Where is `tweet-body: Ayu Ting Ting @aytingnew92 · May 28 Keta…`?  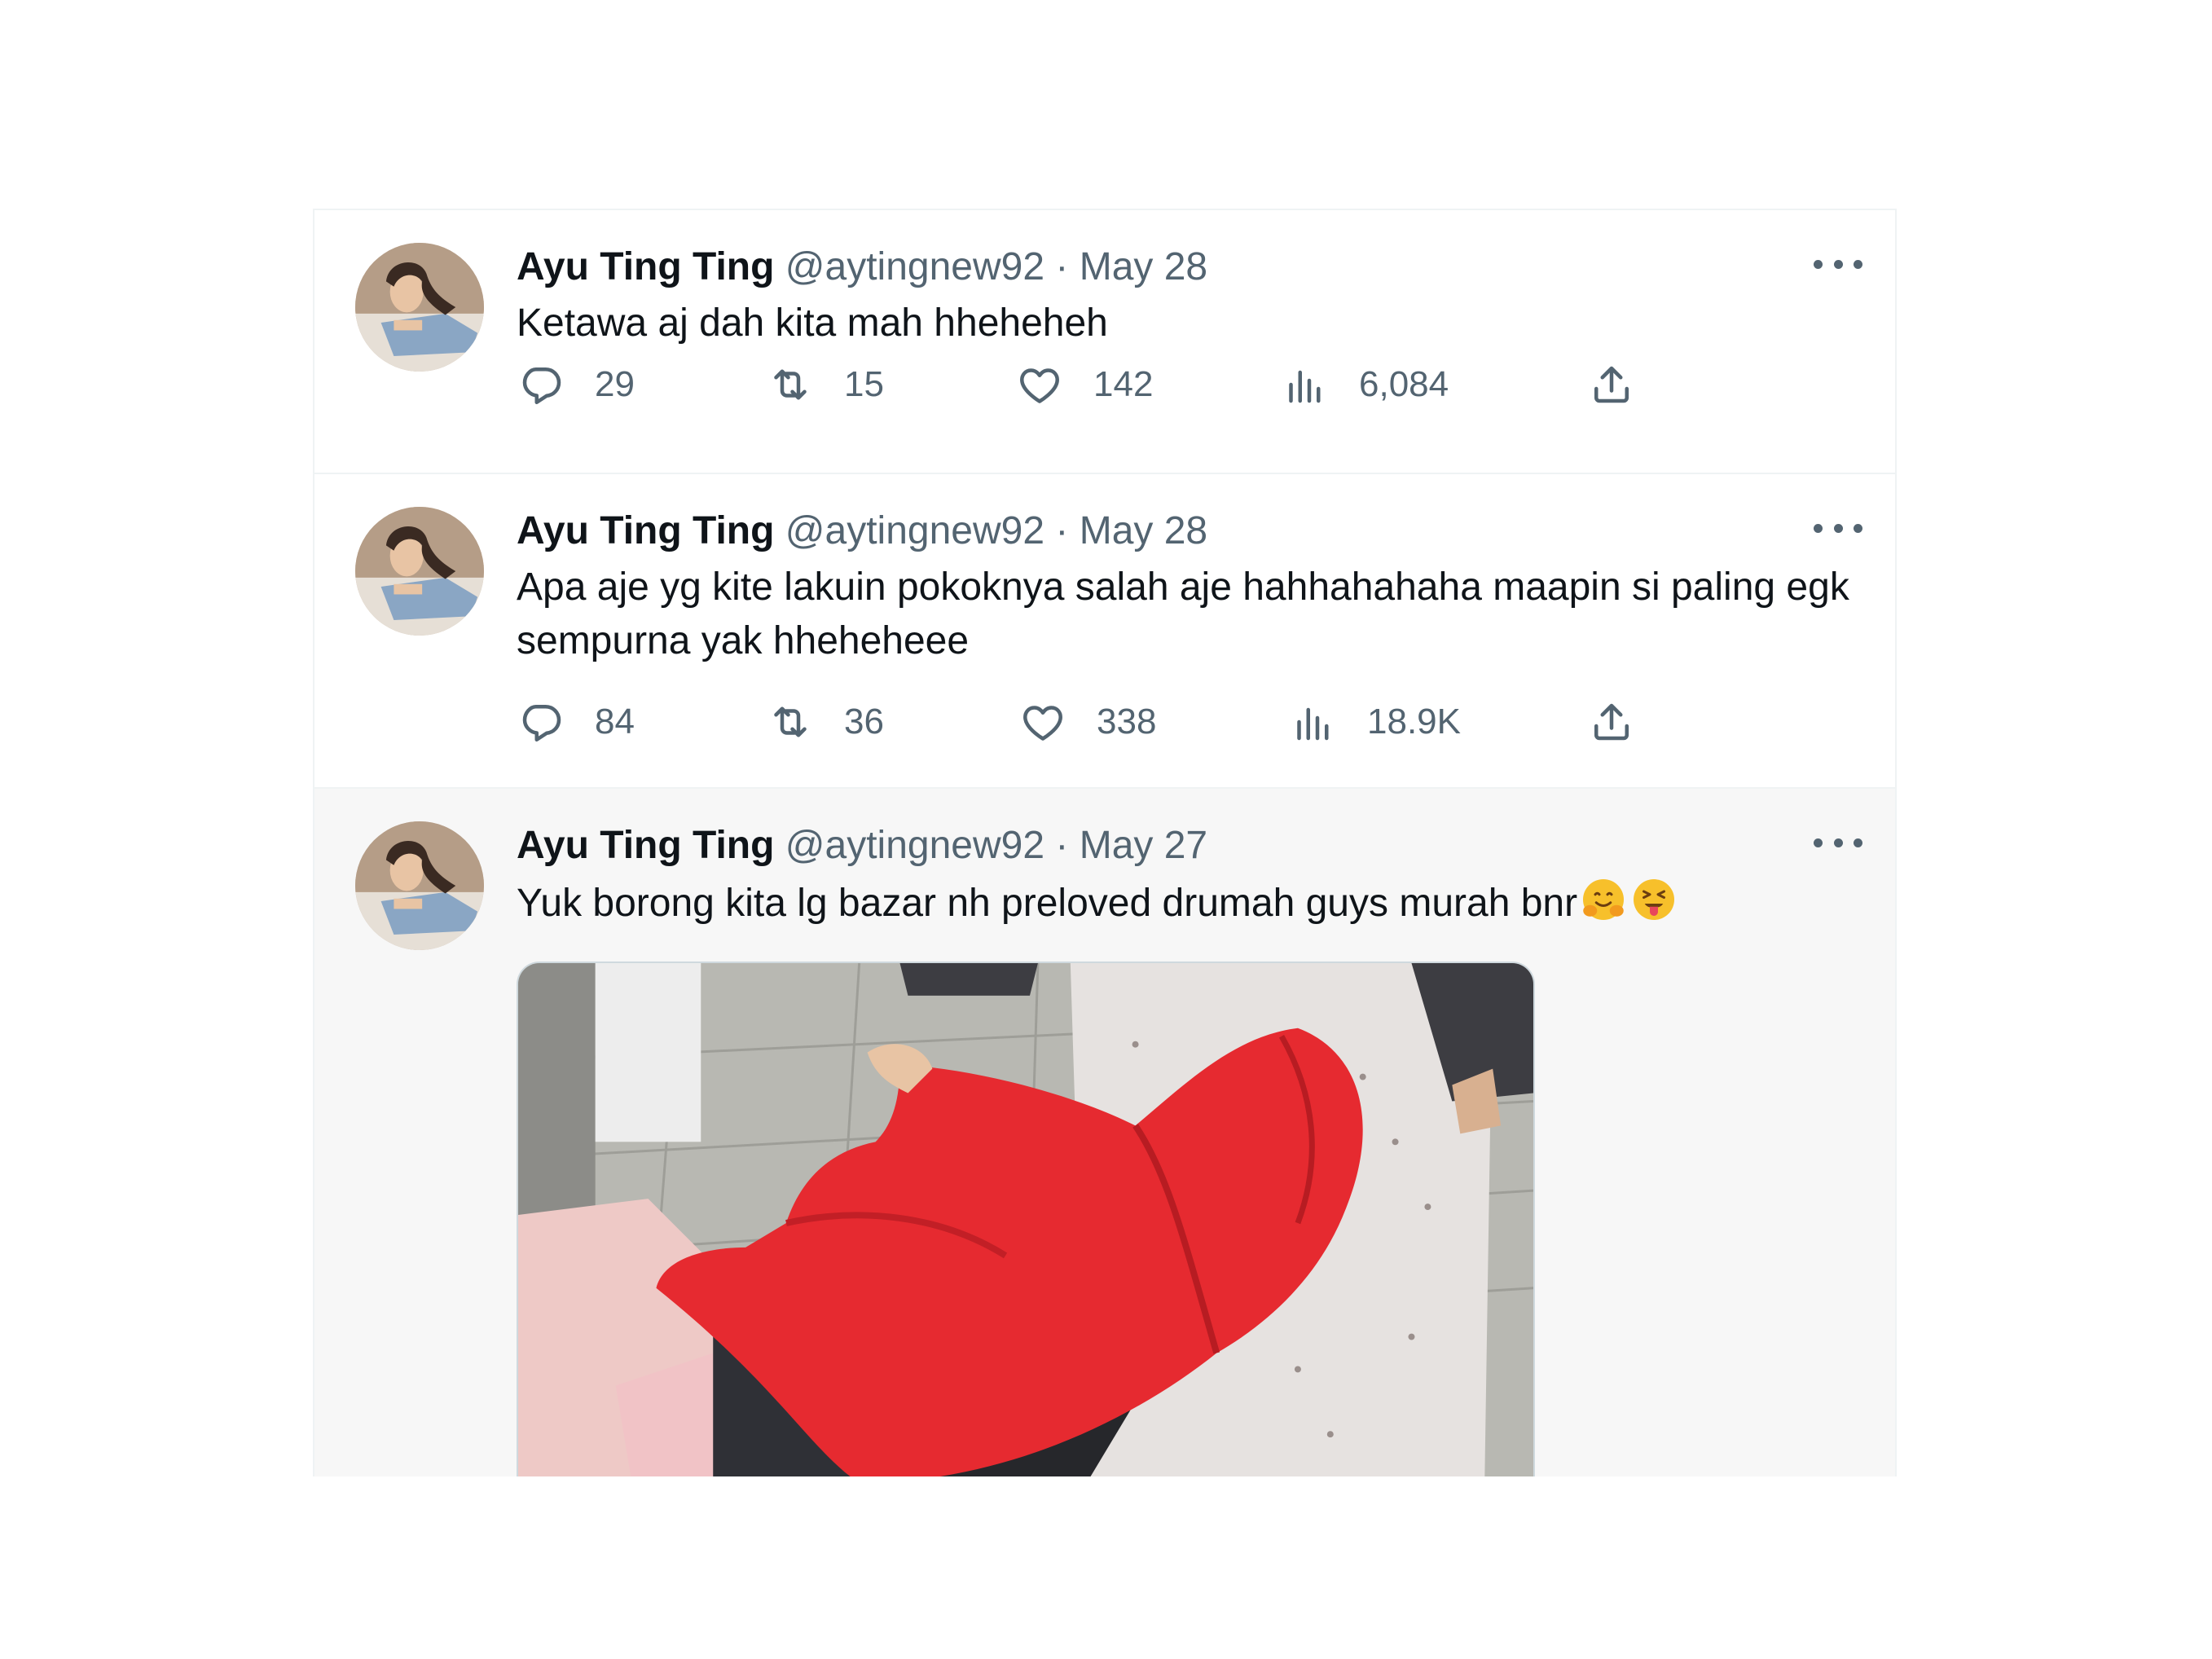 tweet-body: Ayu Ting Ting @aytingnew92 · May 28 Keta… is located at coordinates (1189, 296).